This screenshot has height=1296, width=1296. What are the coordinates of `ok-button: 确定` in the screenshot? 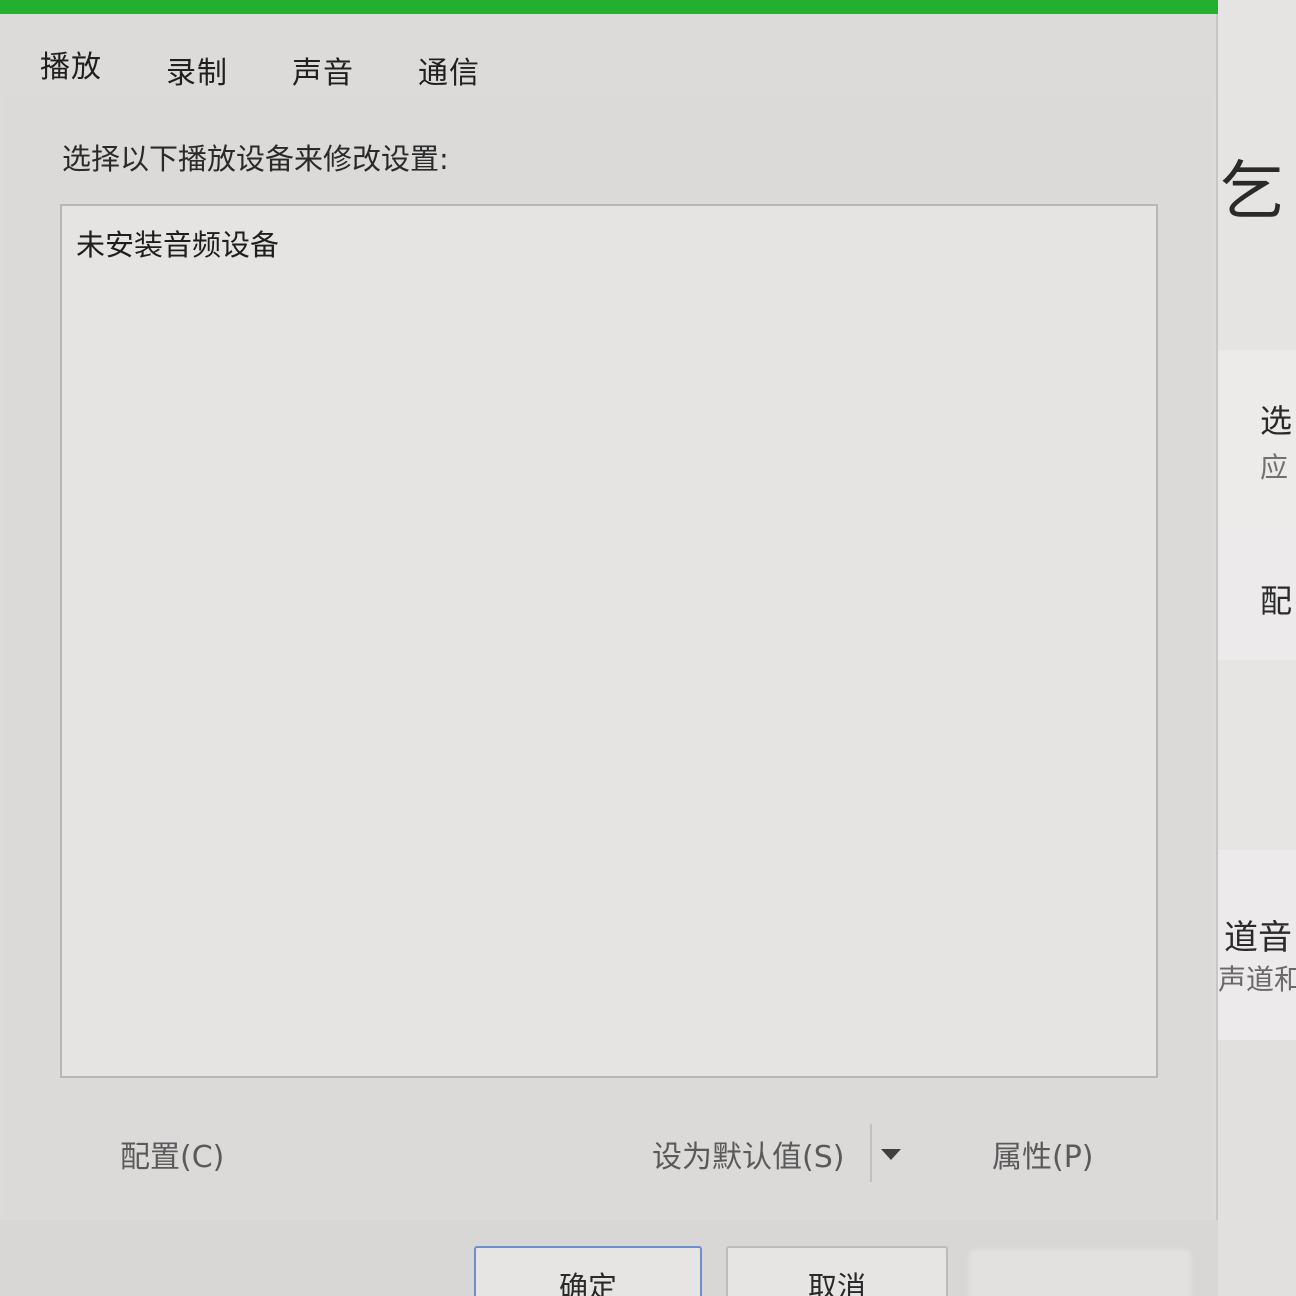 It's located at (588, 1271).